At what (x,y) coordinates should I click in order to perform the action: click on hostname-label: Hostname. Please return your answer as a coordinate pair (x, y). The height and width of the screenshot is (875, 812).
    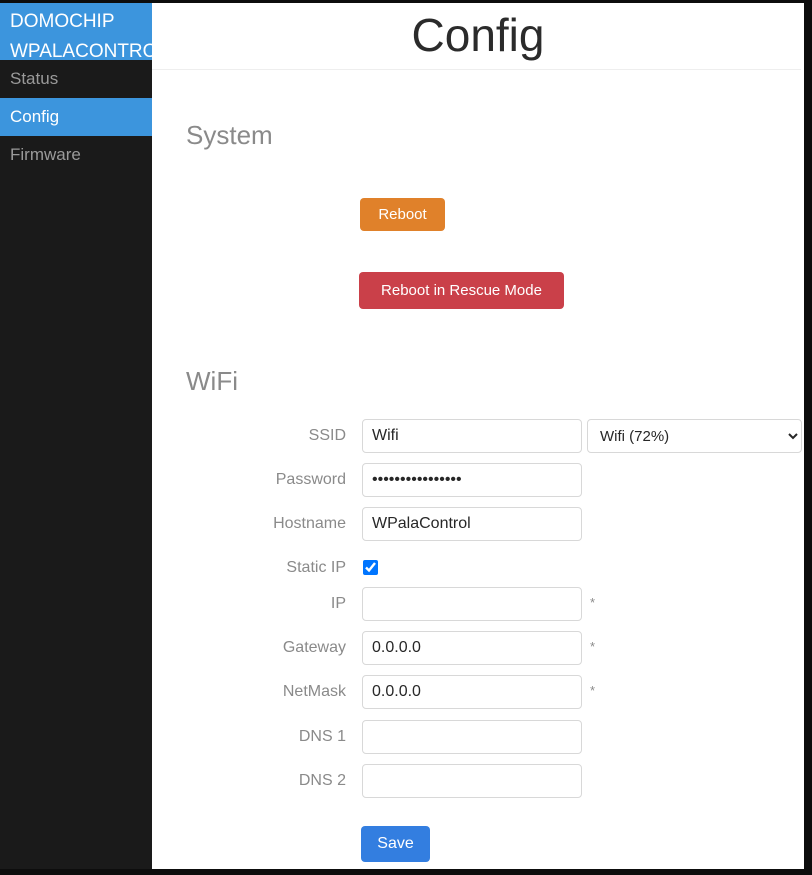
    Looking at the image, I should click on (309, 523).